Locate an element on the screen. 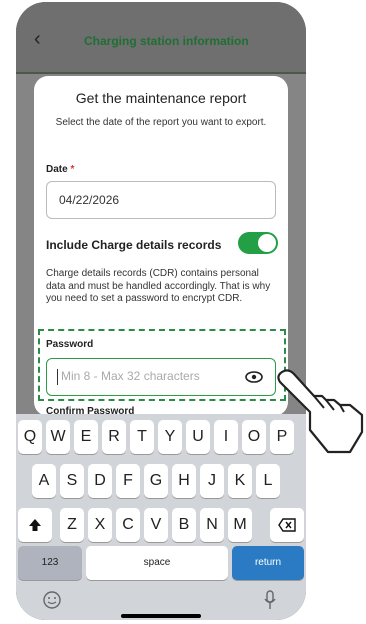 The image size is (366, 624). date-field: 04/22/2026 is located at coordinates (161, 200).